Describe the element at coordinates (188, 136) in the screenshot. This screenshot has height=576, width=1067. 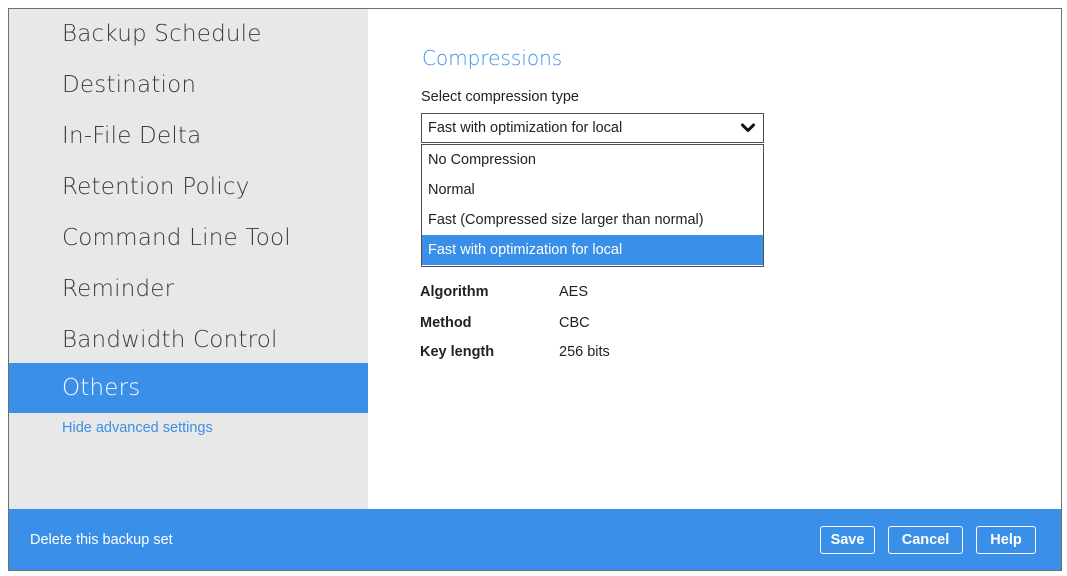
I see `sidebar-item-in-file-delta: In-File Delta` at that location.